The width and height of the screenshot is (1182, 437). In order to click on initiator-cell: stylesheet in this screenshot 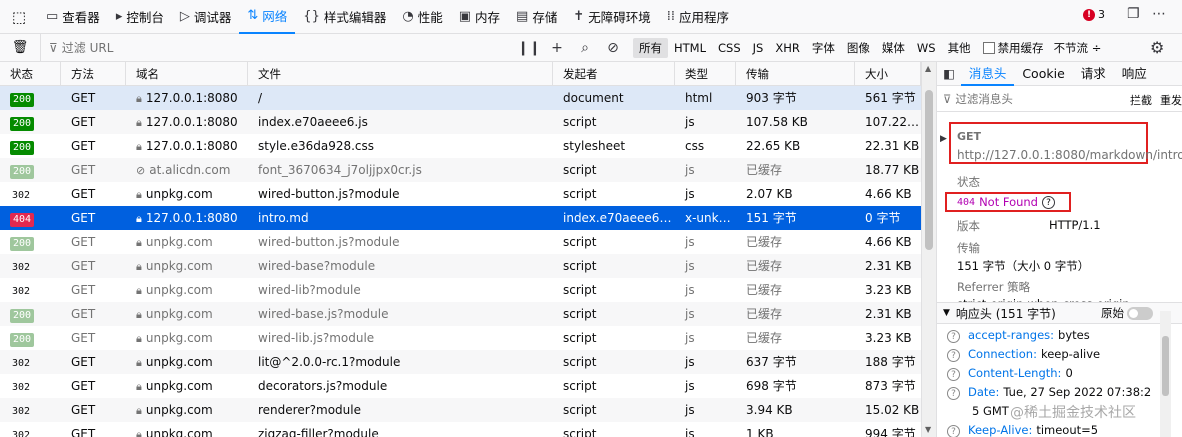, I will do `click(594, 146)`.